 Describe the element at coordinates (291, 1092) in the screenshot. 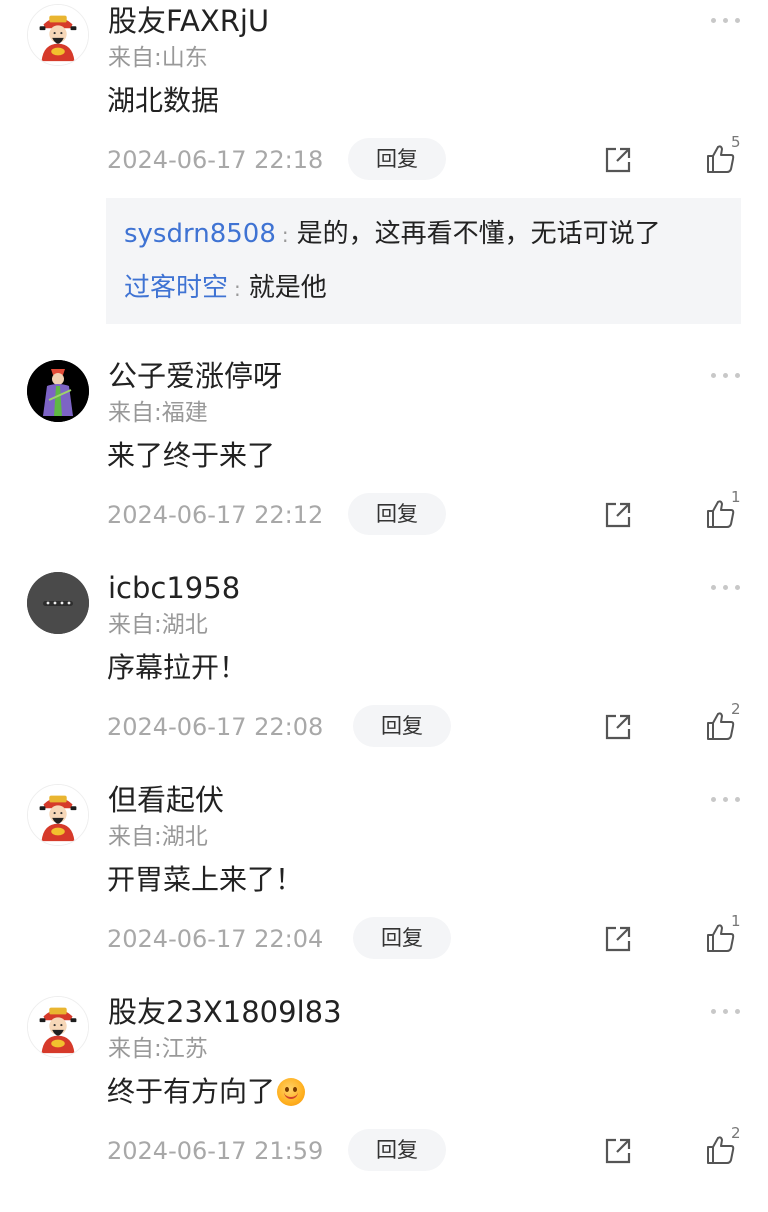

I see `smile-emoji-icon` at that location.